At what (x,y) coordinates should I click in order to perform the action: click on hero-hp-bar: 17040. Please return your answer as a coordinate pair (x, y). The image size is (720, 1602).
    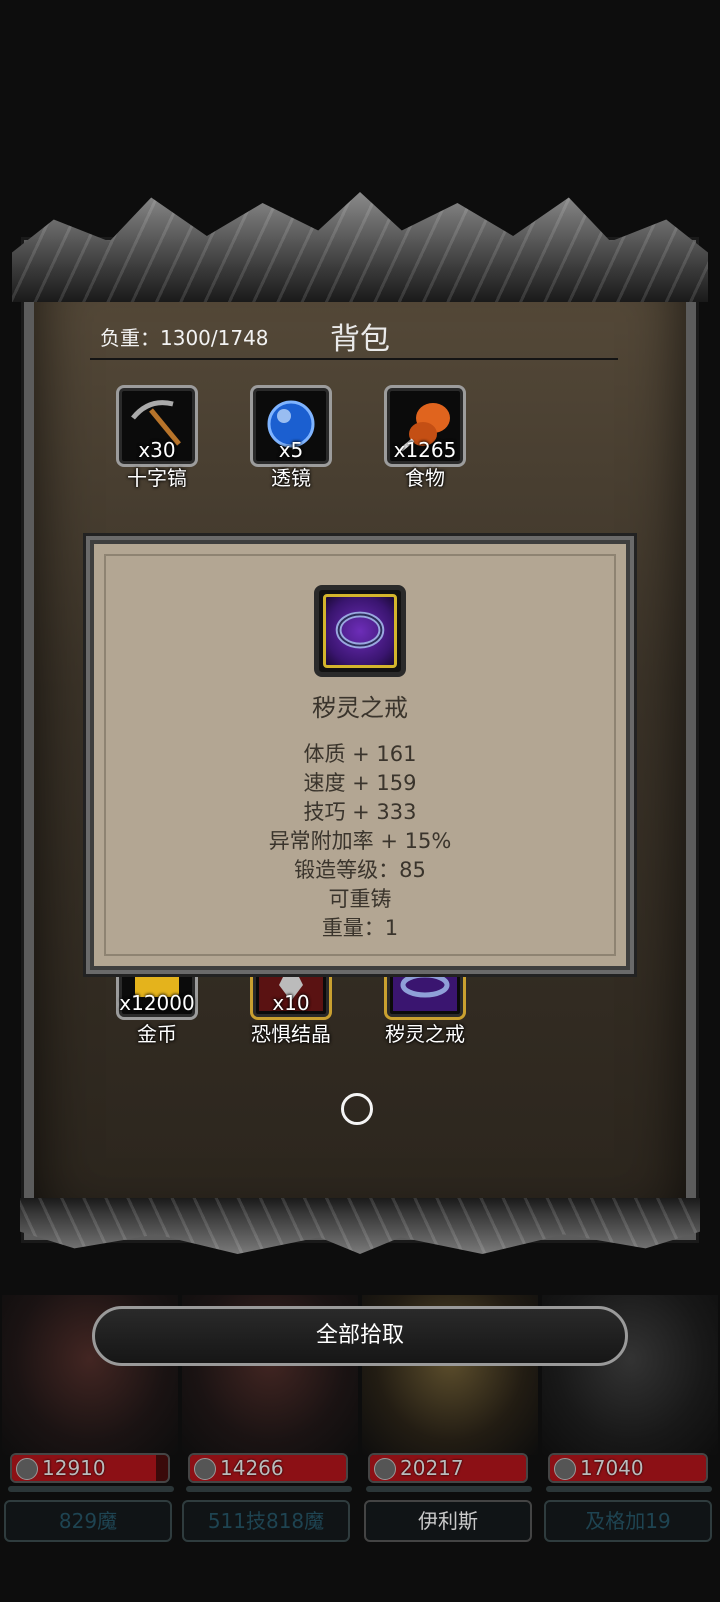
    Looking at the image, I should click on (628, 1468).